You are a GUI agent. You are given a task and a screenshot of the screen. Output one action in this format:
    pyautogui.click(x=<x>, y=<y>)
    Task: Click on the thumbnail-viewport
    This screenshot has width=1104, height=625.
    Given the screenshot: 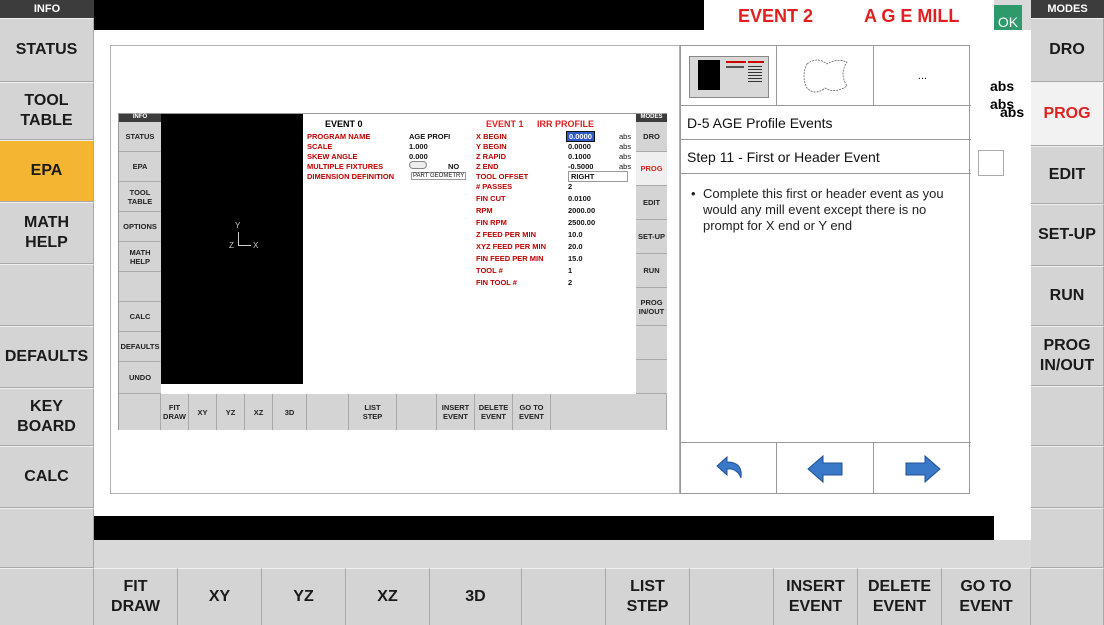 What is the action you would take?
    pyautogui.click(x=709, y=75)
    